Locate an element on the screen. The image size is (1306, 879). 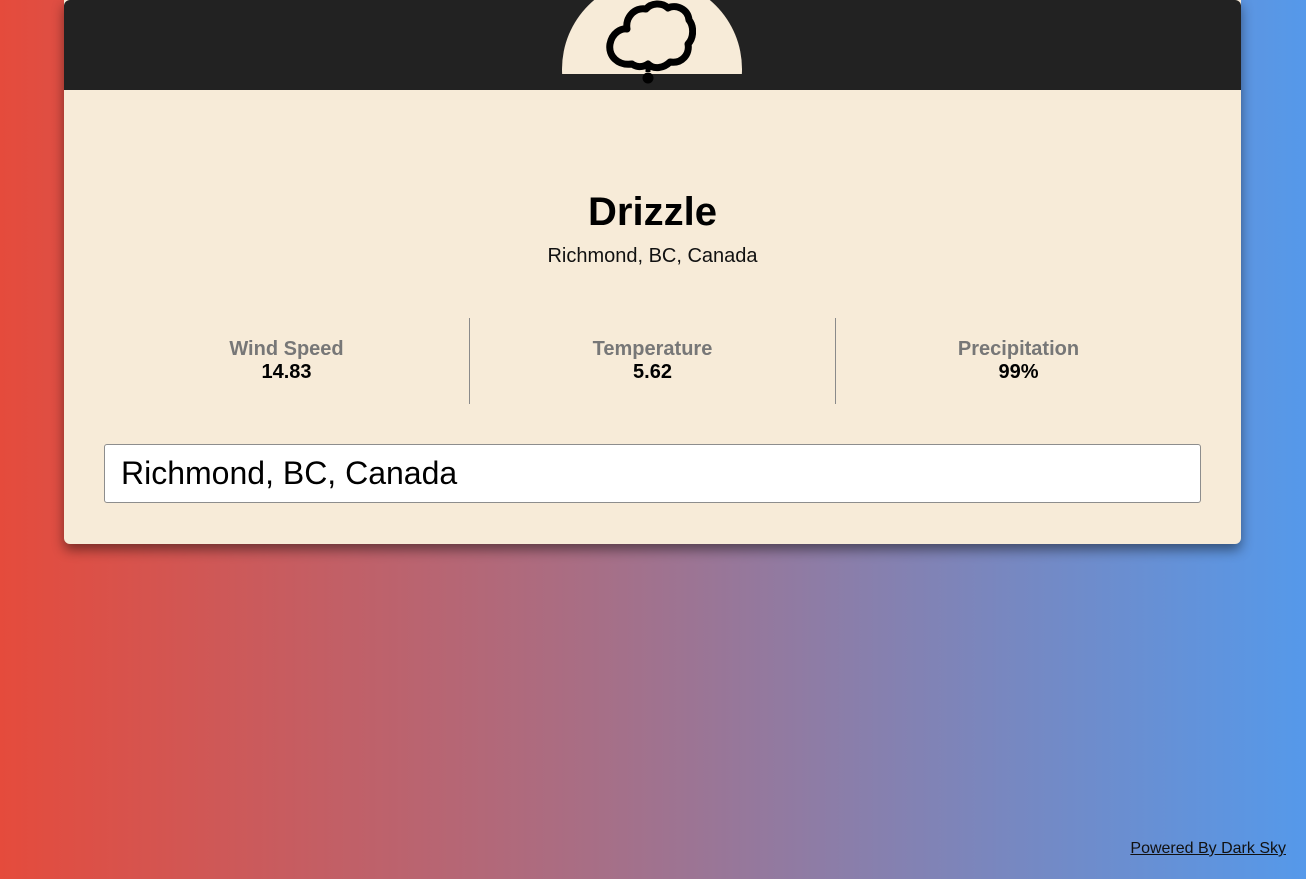
stat-value: 5.62 is located at coordinates (652, 372).